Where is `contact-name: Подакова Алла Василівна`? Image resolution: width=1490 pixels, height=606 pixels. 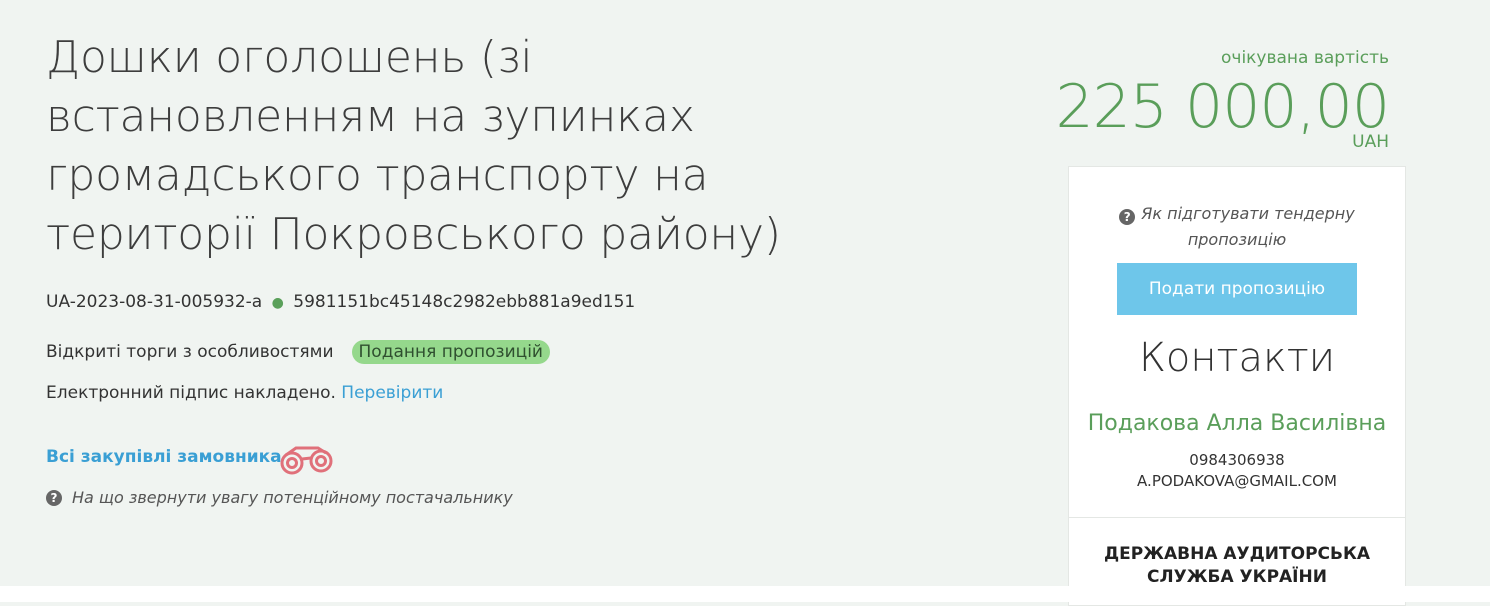 contact-name: Подакова Алла Василівна is located at coordinates (1237, 423).